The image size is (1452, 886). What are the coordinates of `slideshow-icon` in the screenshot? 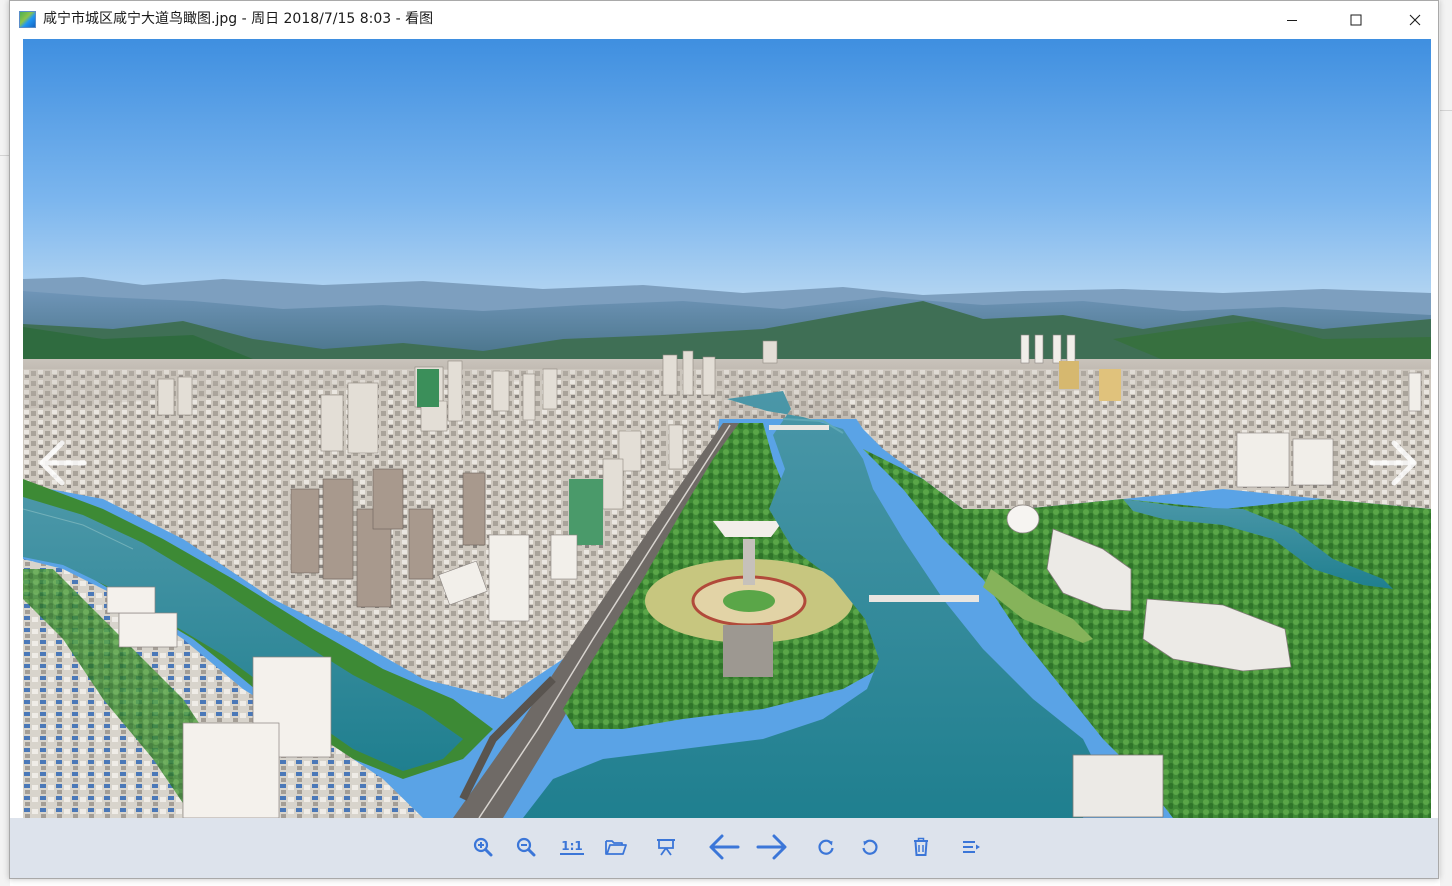 It's located at (666, 847).